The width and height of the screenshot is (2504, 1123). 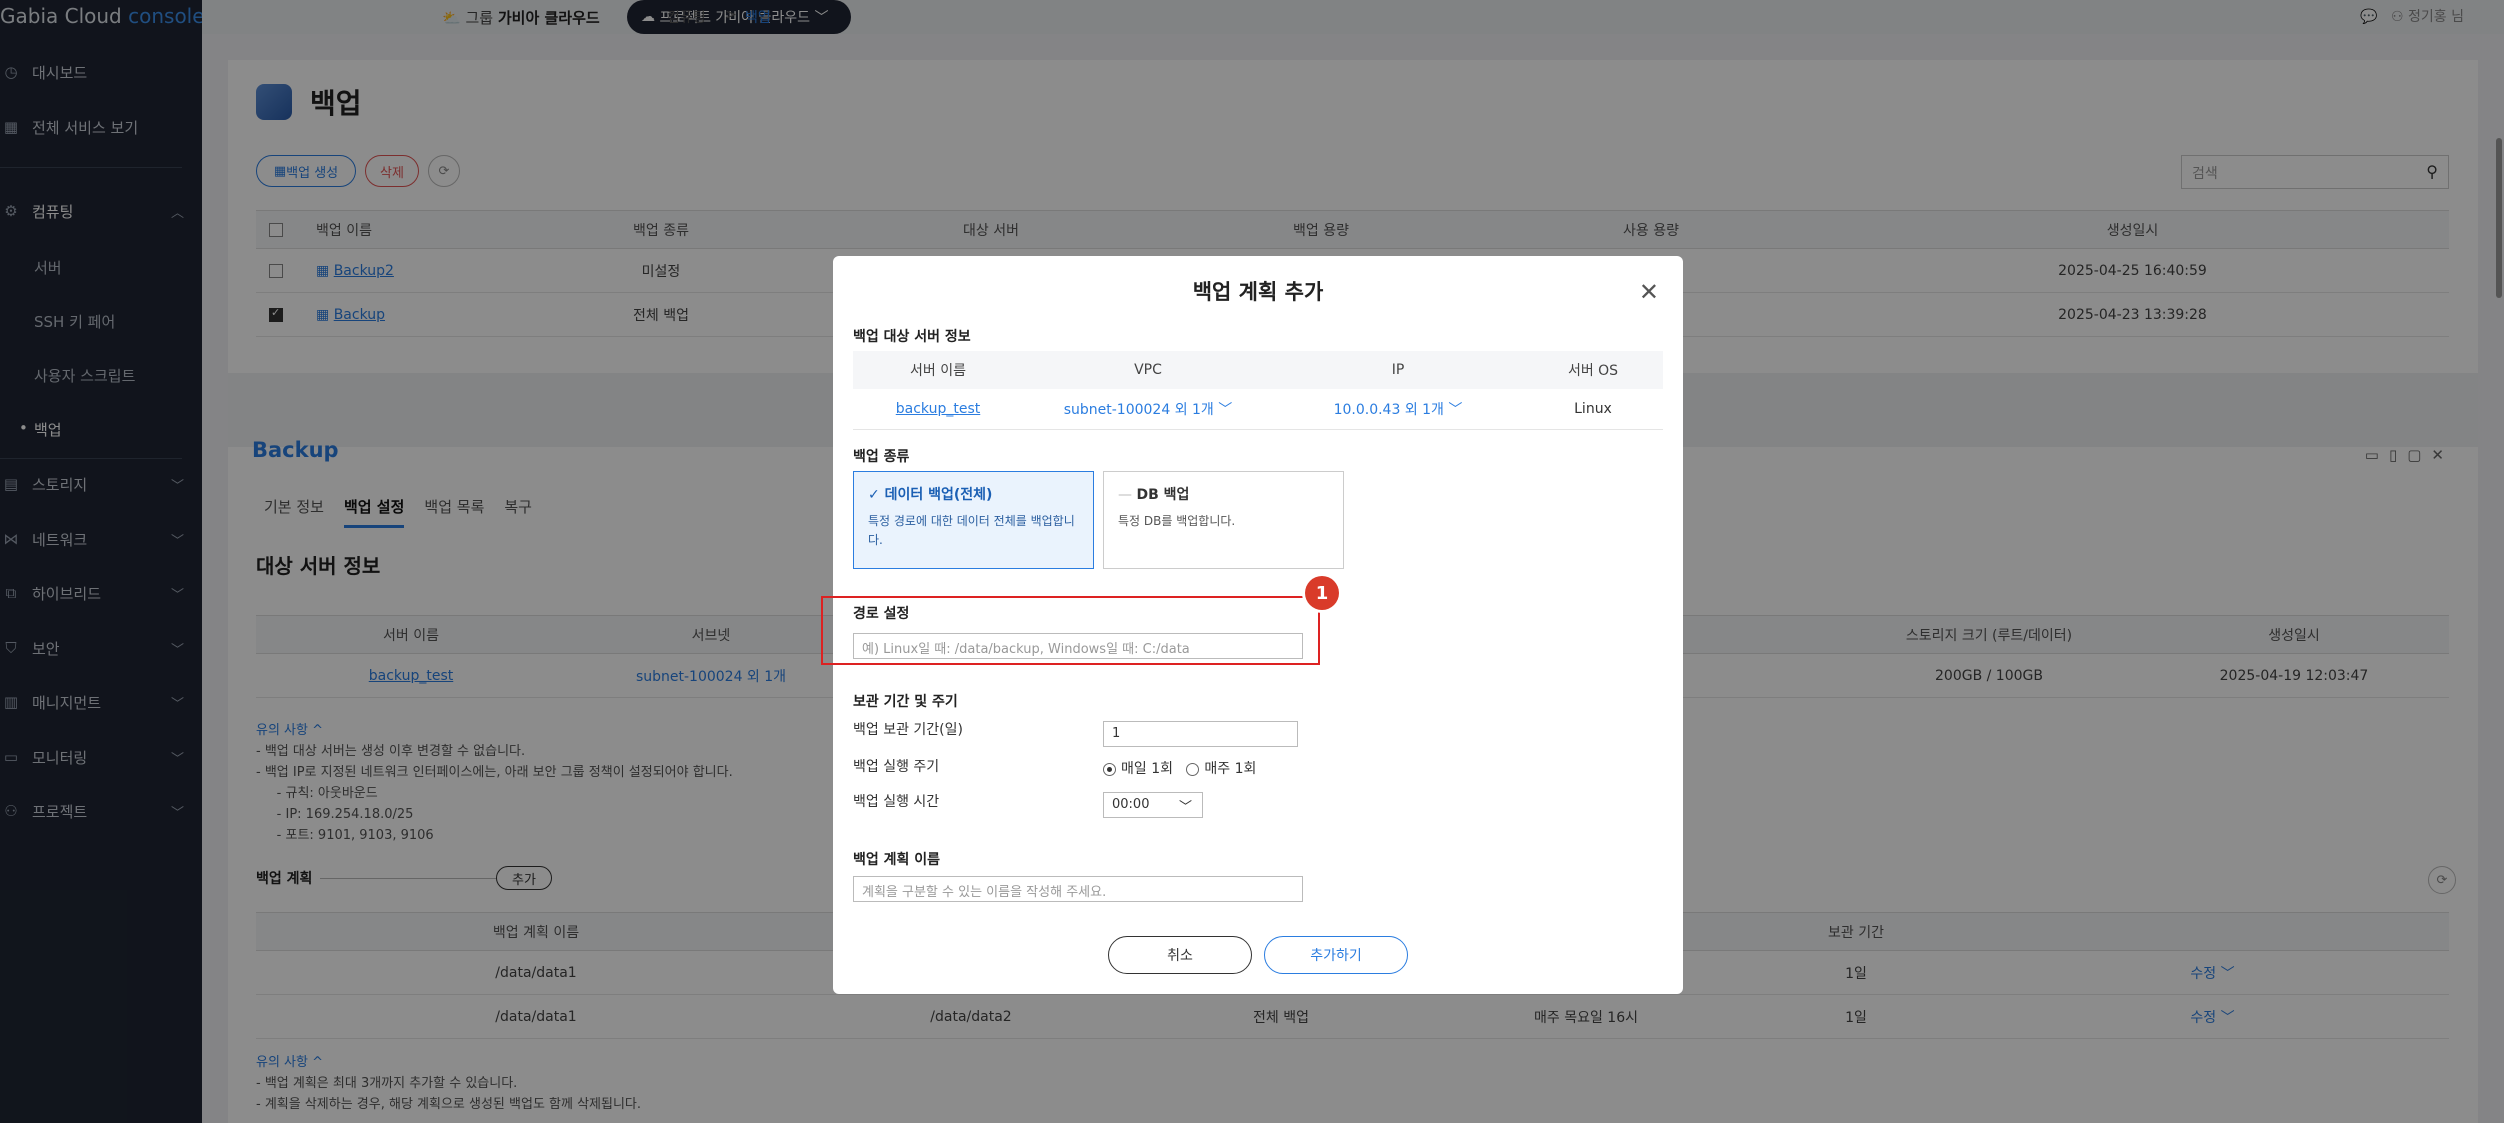 What do you see at coordinates (1398, 409) in the screenshot?
I see `ip-dropdown: 10.0.0.43 외 1개 ﹀` at bounding box center [1398, 409].